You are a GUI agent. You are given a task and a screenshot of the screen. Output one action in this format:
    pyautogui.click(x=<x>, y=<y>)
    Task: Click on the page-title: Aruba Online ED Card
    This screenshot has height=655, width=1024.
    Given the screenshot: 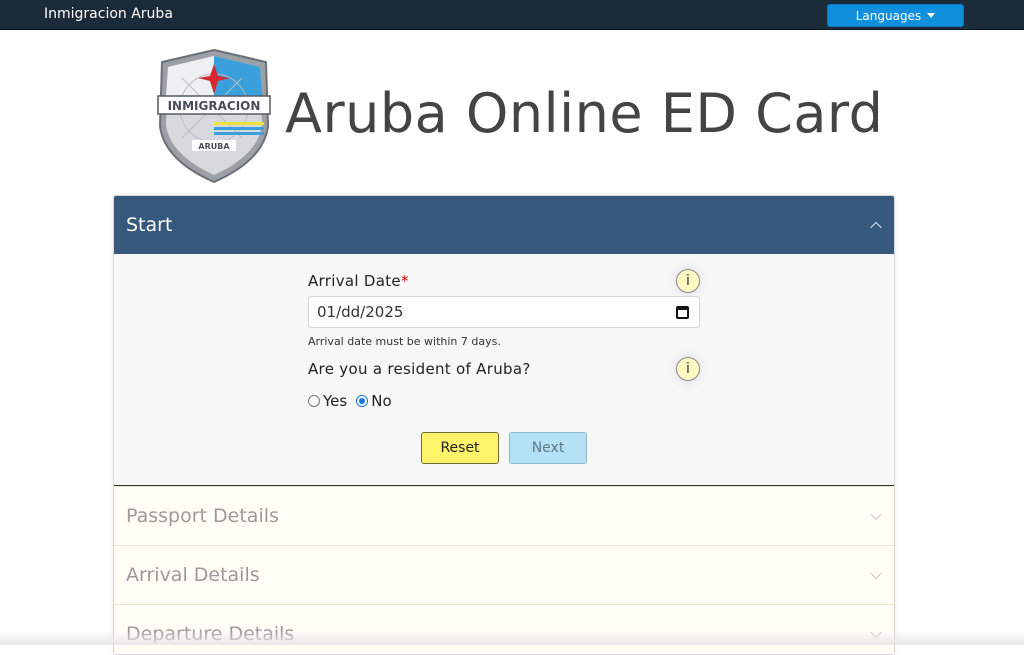 What is the action you would take?
    pyautogui.click(x=584, y=113)
    